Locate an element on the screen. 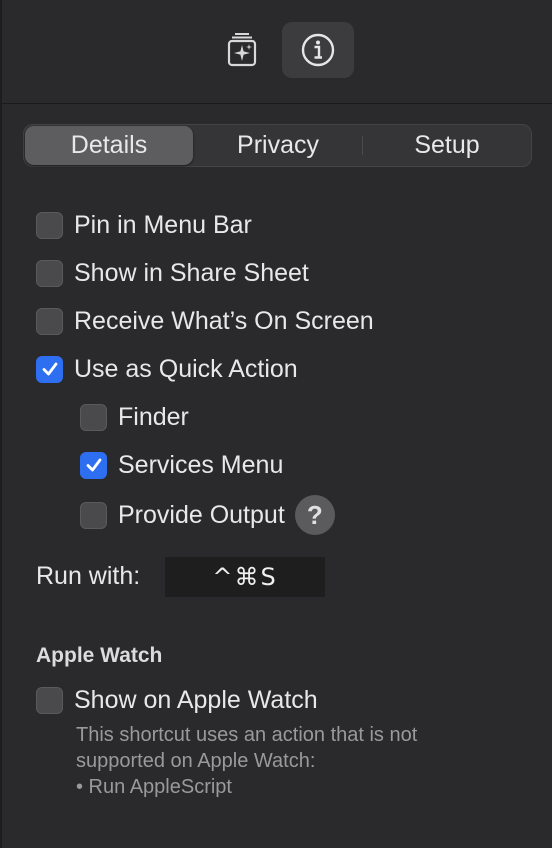 Image resolution: width=552 pixels, height=848 pixels. quick-action-label: Use as Quick Action is located at coordinates (186, 368).